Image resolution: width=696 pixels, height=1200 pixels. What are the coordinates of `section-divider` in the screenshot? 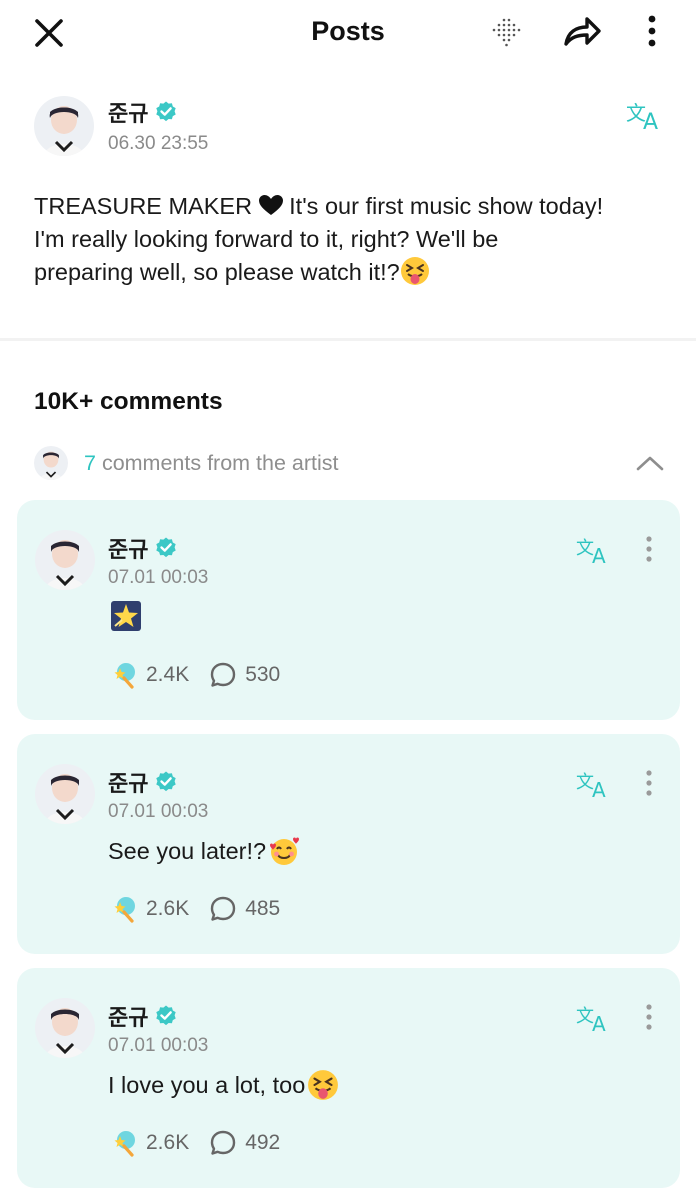 It's located at (348, 339).